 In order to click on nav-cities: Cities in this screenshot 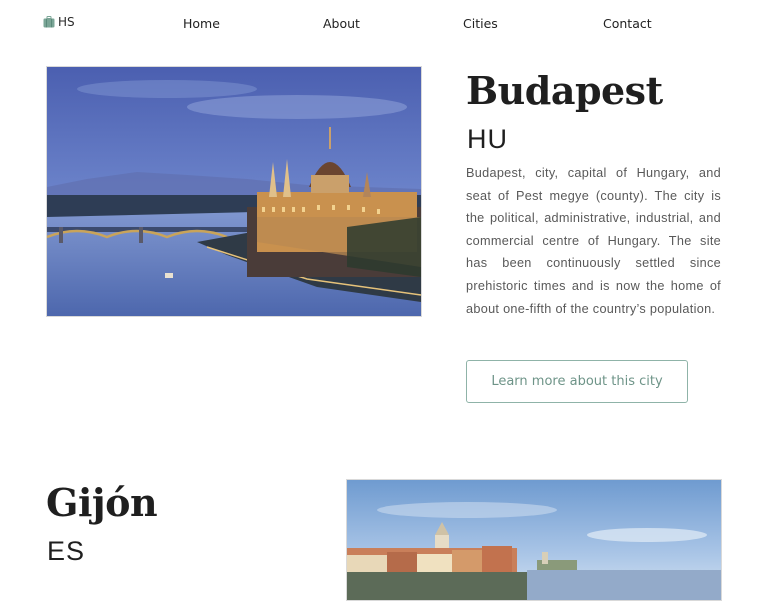, I will do `click(480, 23)`.